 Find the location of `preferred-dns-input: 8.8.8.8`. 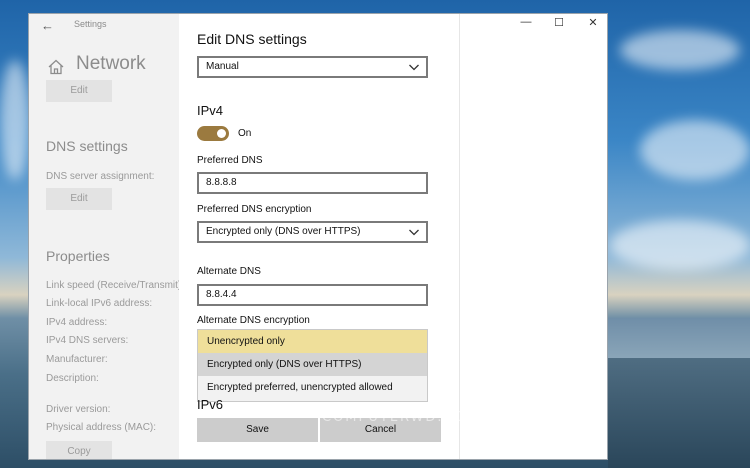

preferred-dns-input: 8.8.8.8 is located at coordinates (312, 183).